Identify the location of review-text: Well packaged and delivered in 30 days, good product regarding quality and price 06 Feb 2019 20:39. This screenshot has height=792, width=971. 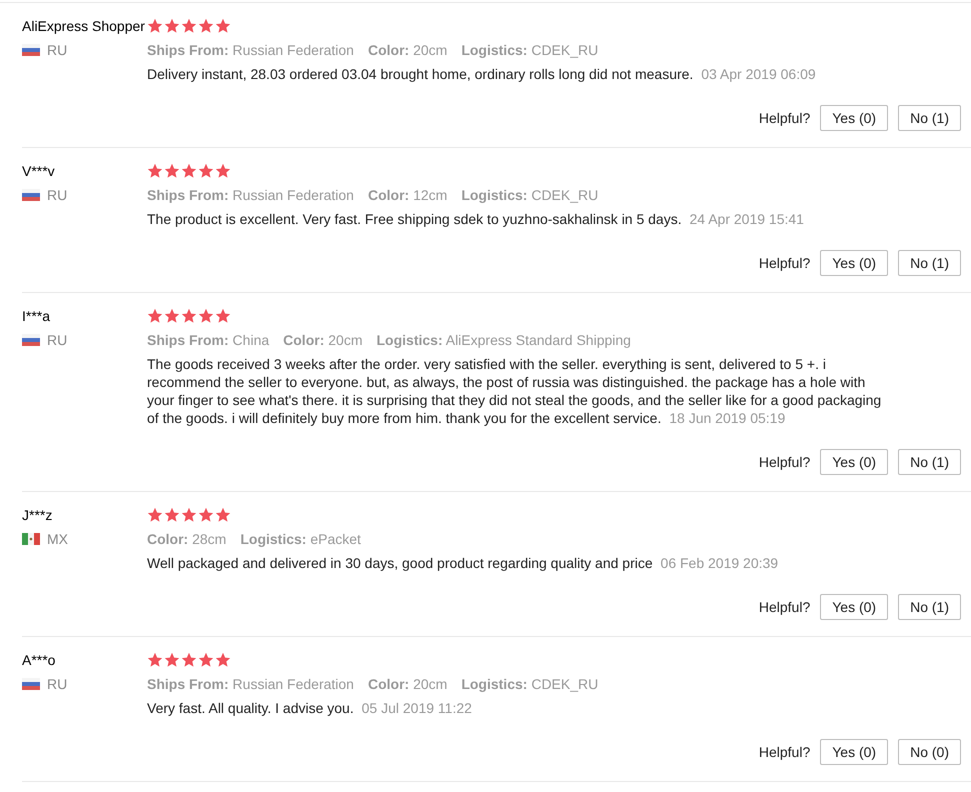
(463, 563).